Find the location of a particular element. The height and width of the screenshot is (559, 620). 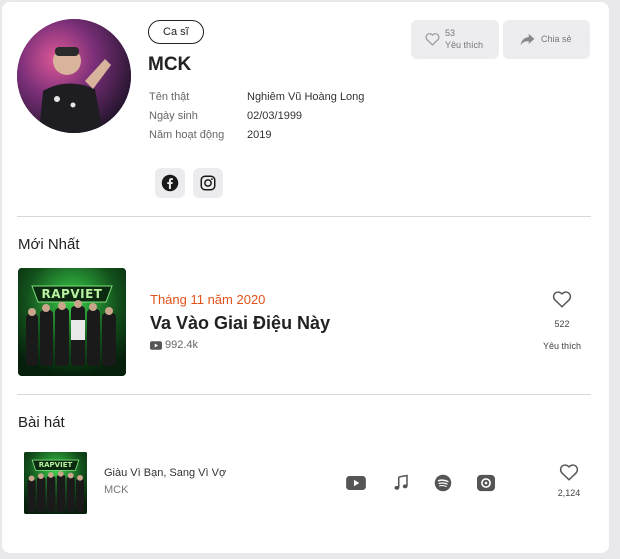

artist-name: MCK is located at coordinates (170, 64).